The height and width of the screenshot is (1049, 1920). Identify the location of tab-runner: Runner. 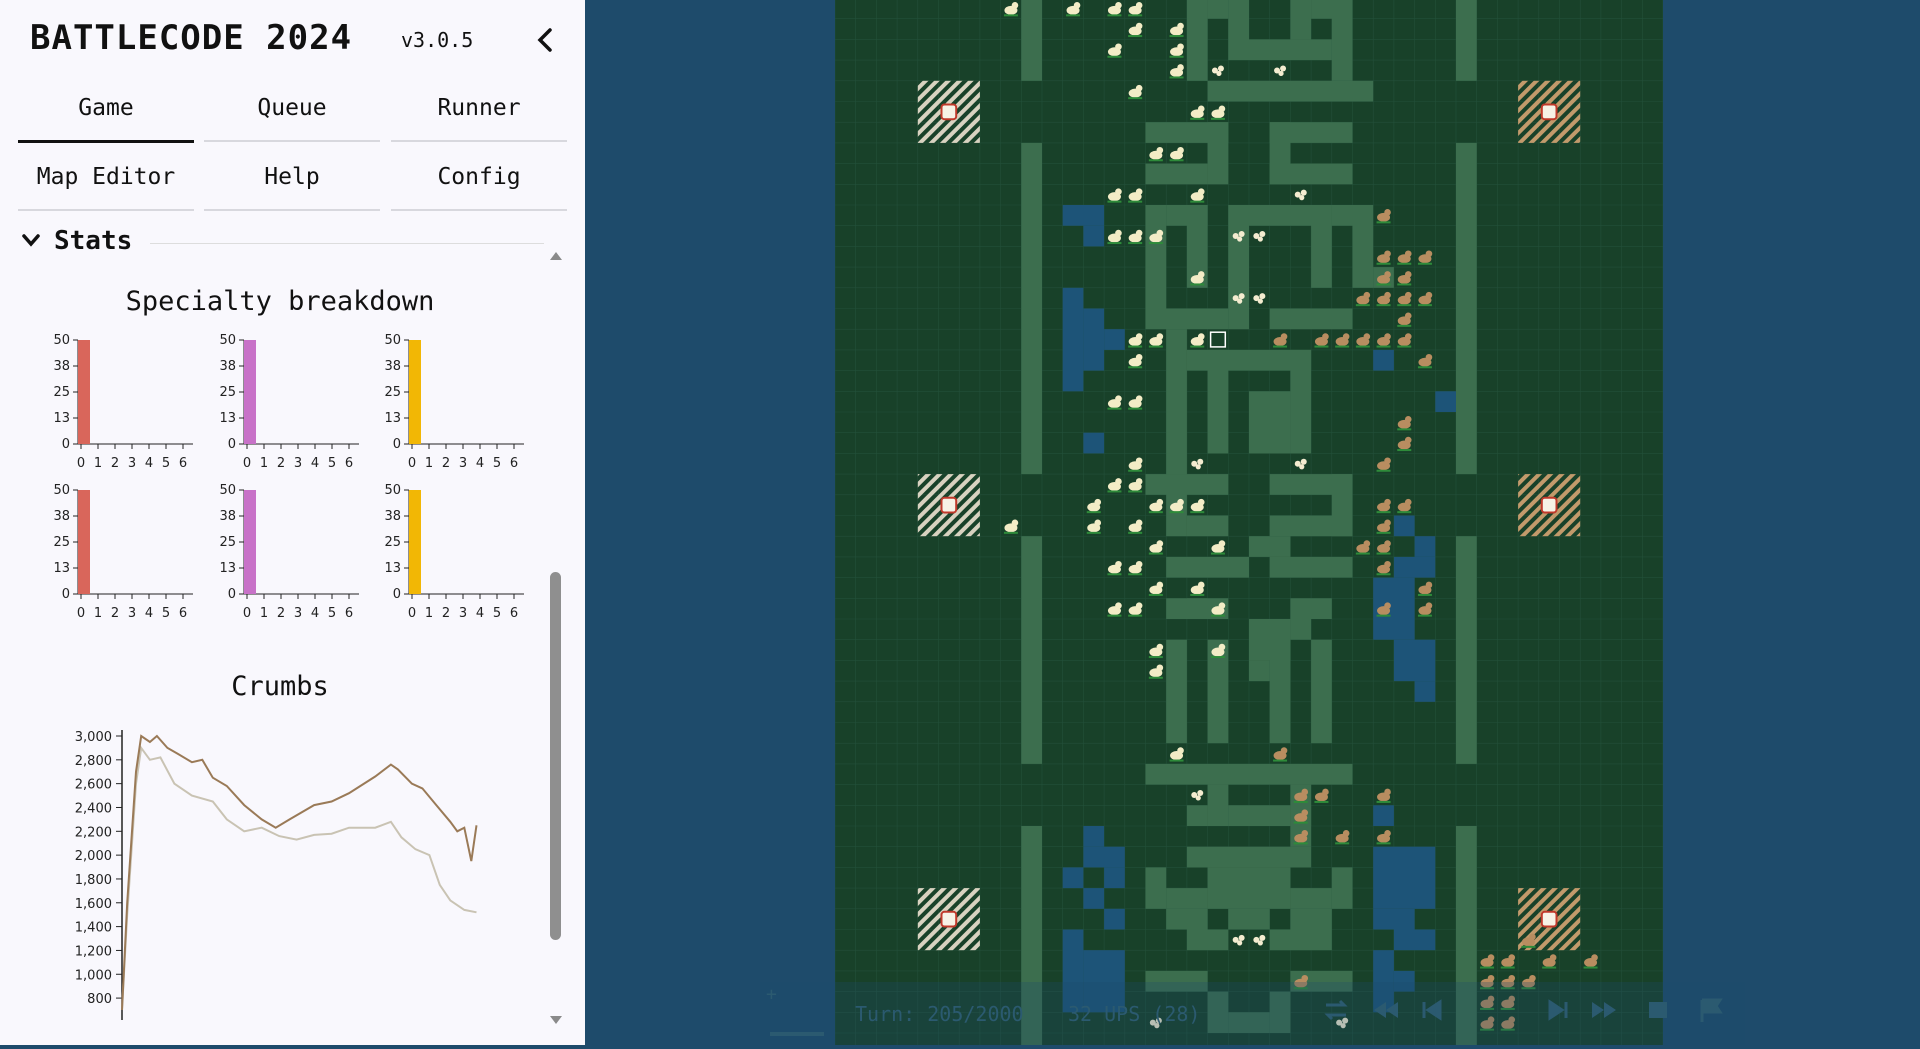
(479, 109).